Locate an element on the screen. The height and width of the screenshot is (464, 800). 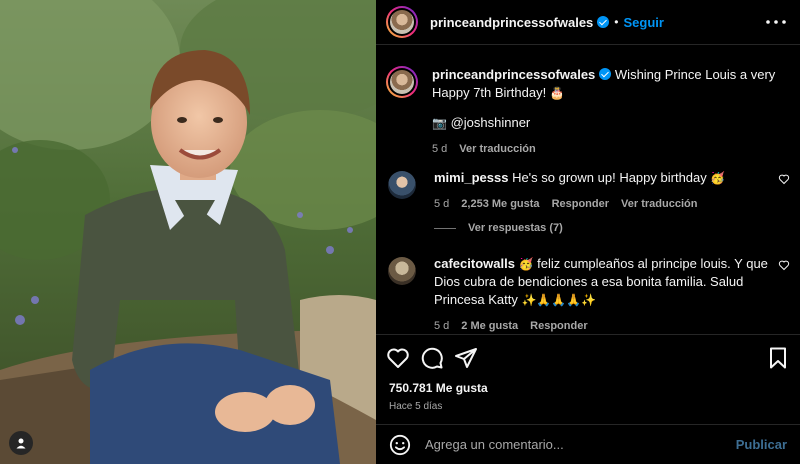
comment-likes: 2,253 Me gusta is located at coordinates (500, 204).